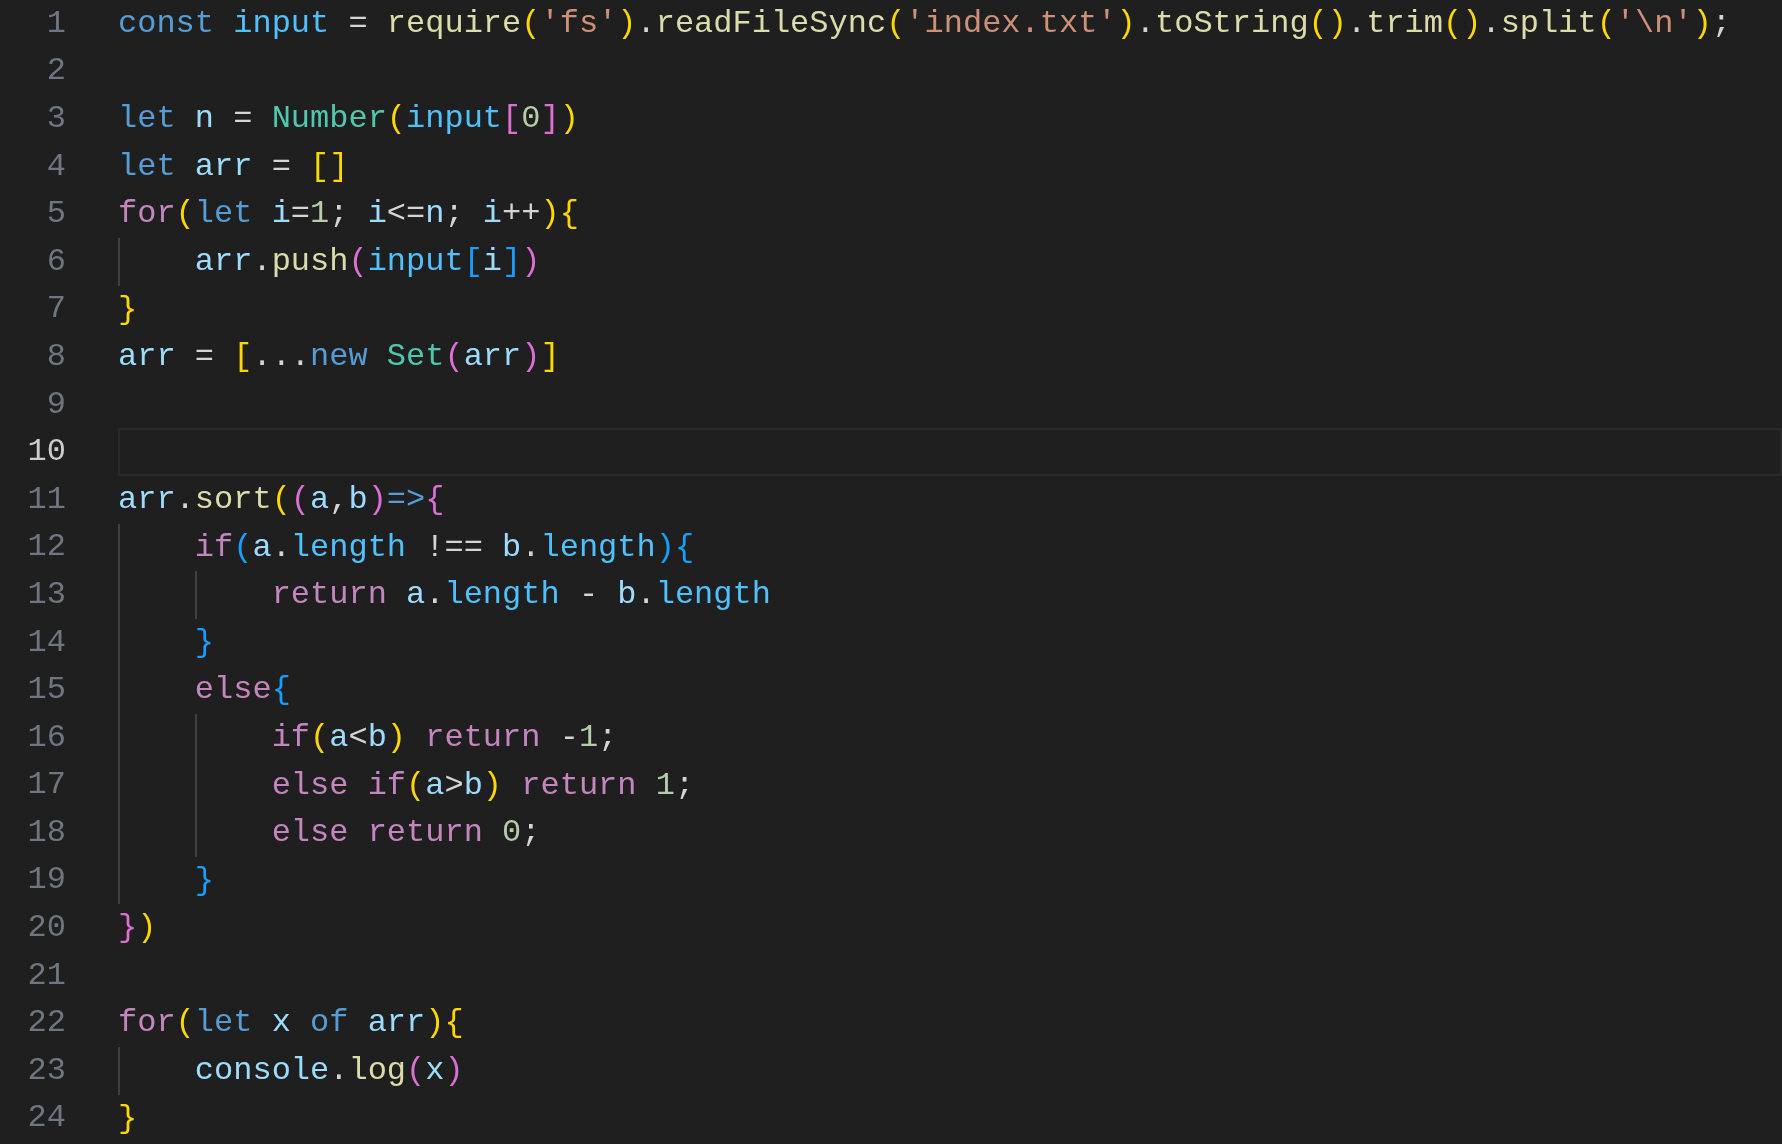  What do you see at coordinates (46, 928) in the screenshot?
I see `line-number: 20` at bounding box center [46, 928].